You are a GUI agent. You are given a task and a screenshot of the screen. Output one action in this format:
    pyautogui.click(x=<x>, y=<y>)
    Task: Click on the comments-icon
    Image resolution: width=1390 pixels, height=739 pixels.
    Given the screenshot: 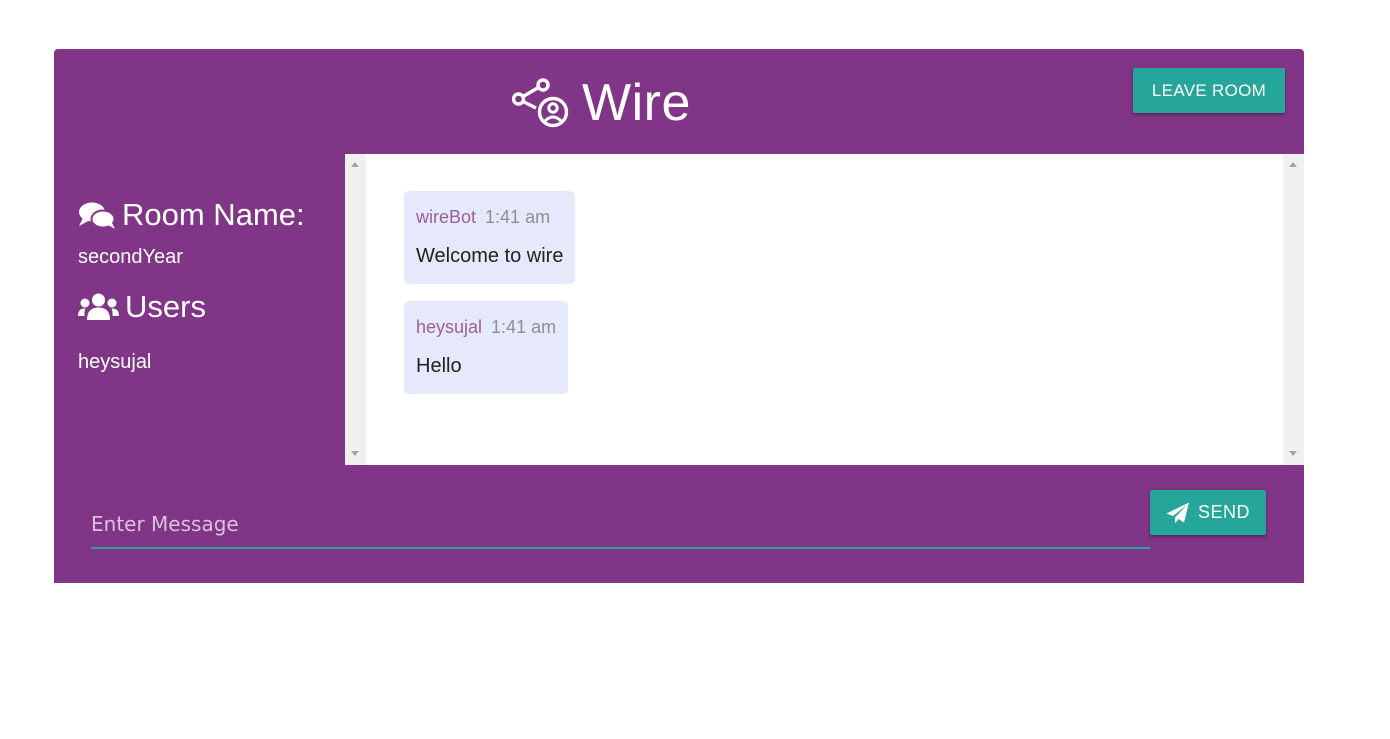 What is the action you would take?
    pyautogui.click(x=97, y=215)
    